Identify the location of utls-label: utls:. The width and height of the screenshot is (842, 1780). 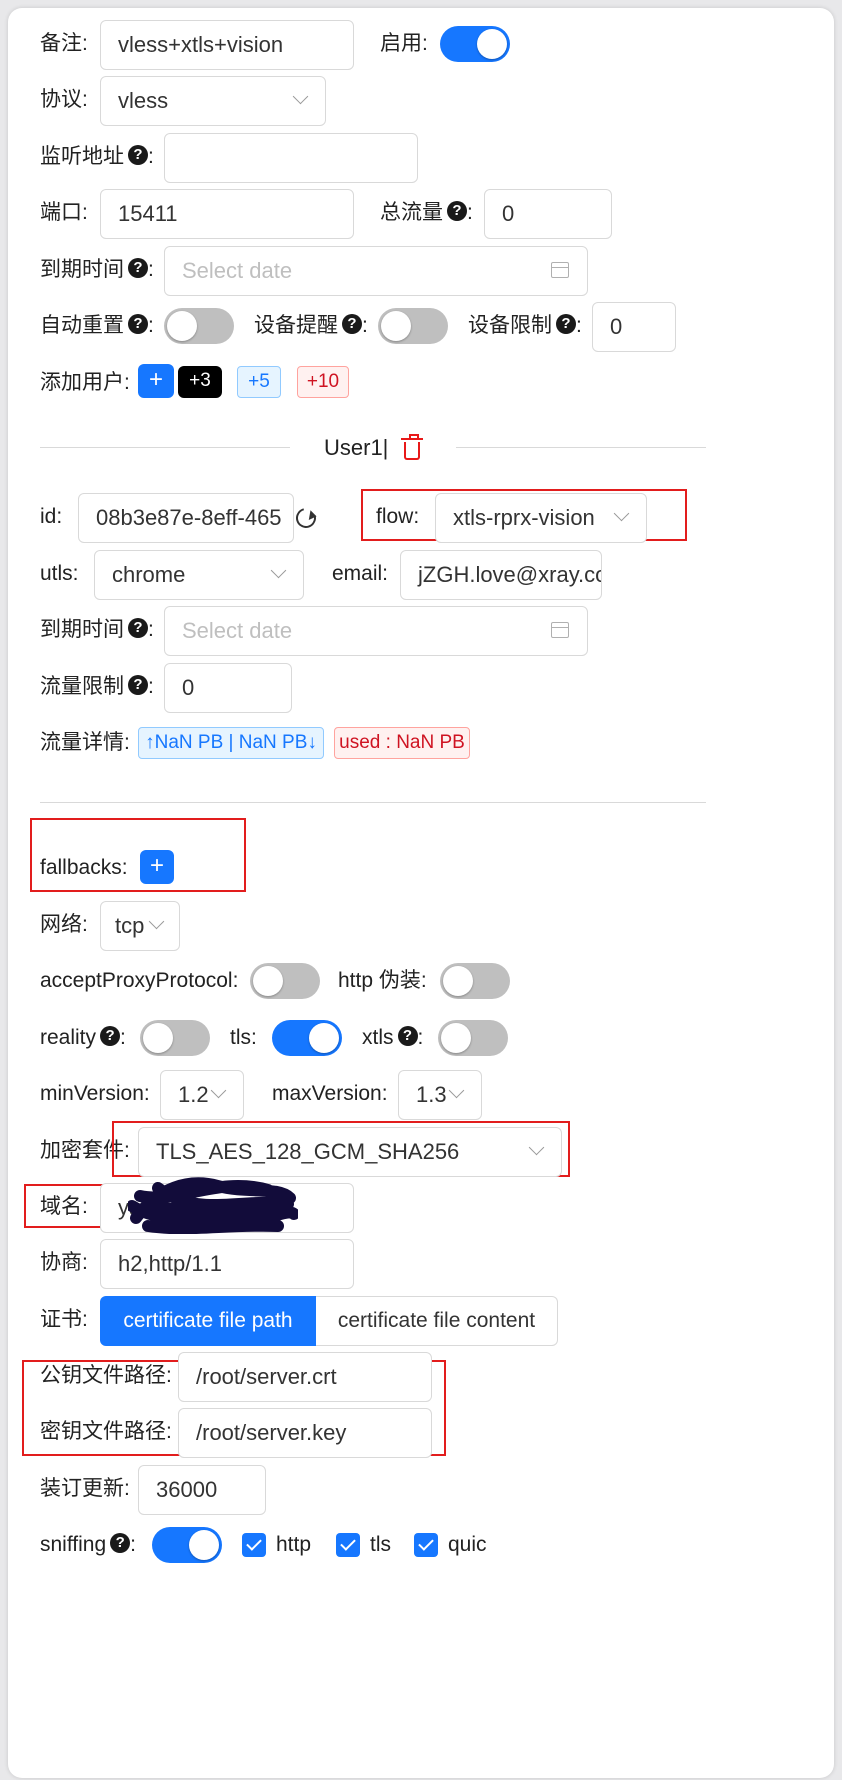
(59, 573).